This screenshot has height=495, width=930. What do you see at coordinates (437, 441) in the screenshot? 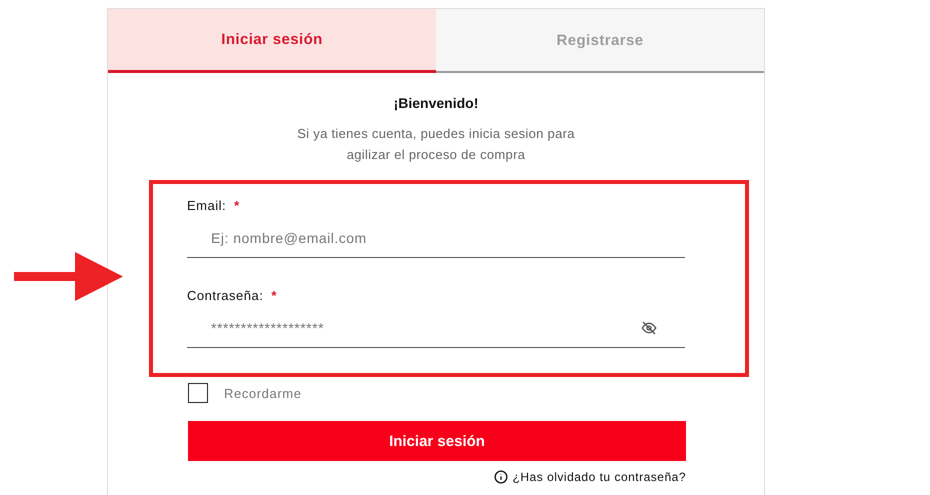
I see `login-button: Iniciar sesión` at bounding box center [437, 441].